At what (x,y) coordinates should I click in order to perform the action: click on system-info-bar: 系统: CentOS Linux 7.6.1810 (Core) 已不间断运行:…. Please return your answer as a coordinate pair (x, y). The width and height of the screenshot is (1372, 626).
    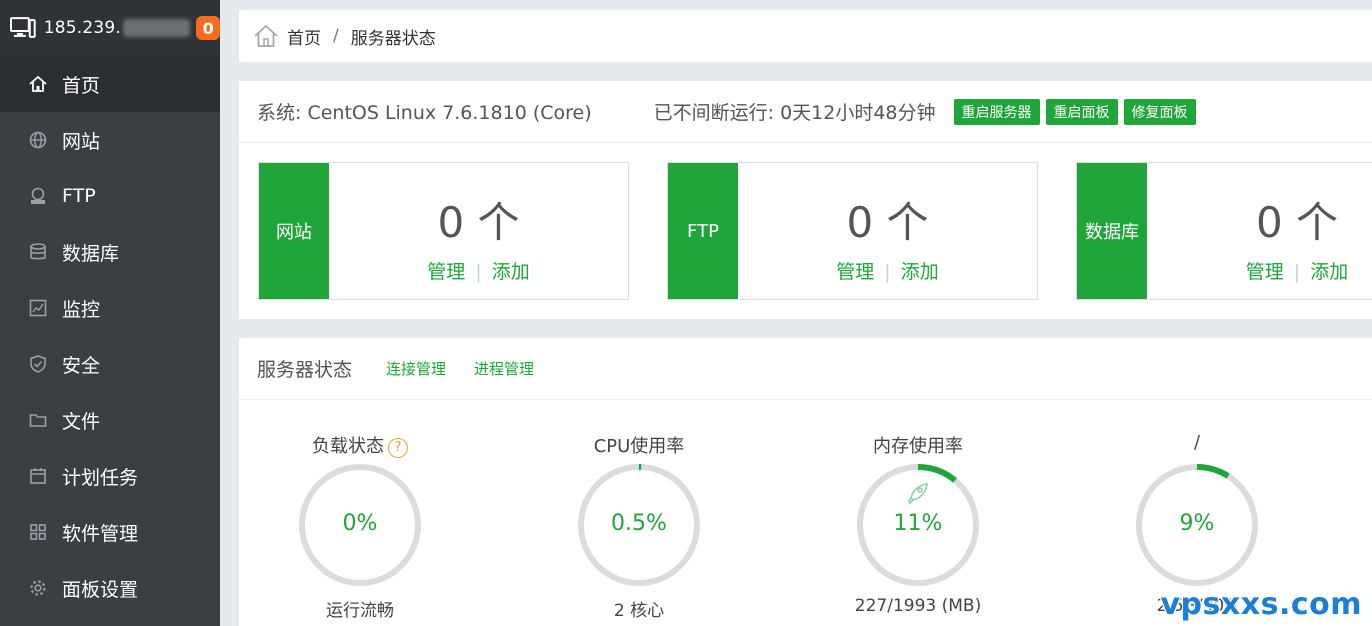
    Looking at the image, I should click on (805, 112).